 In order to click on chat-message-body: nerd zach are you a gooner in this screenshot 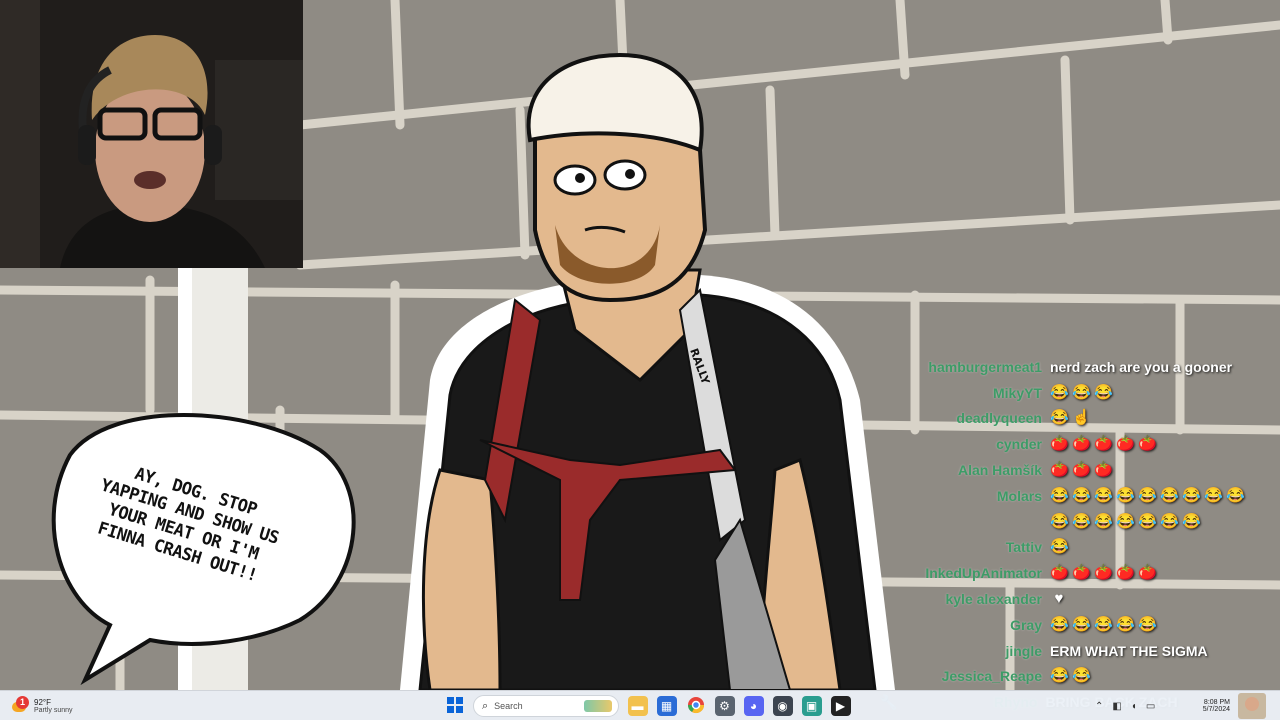, I will do `click(1141, 367)`.